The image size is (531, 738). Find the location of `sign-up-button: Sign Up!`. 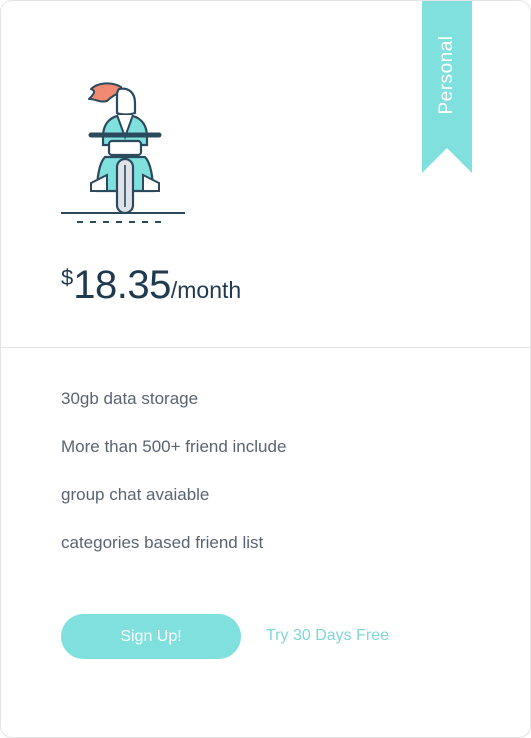

sign-up-button: Sign Up! is located at coordinates (151, 636).